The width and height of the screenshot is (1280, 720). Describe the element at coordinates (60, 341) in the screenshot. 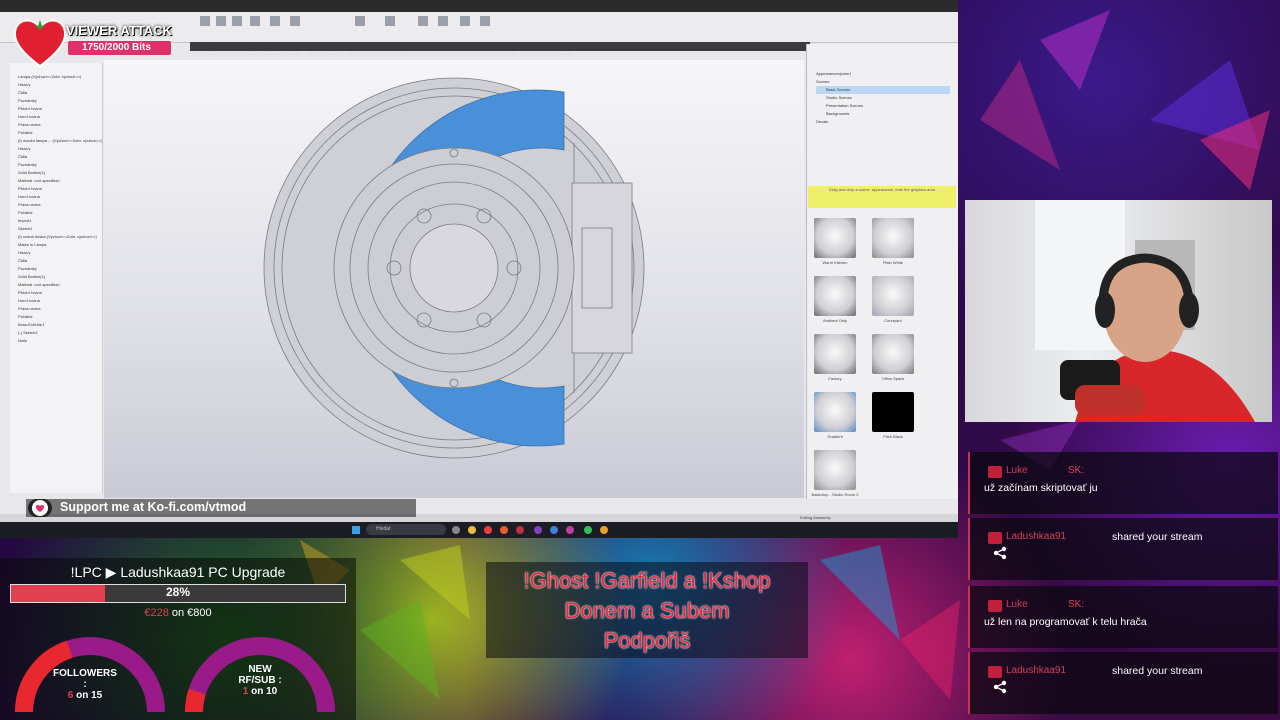

I see `tree-item: Nulls` at that location.